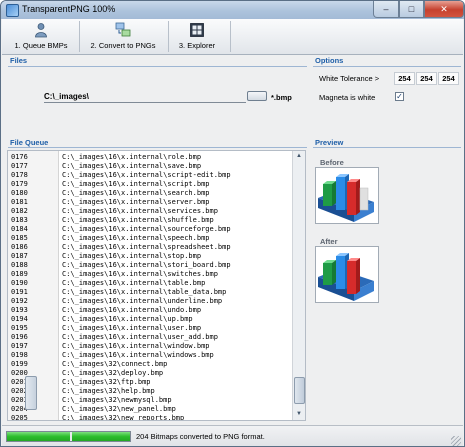 Image resolution: width=465 pixels, height=447 pixels. What do you see at coordinates (71, 436) in the screenshot?
I see `progress-segment-gap` at bounding box center [71, 436].